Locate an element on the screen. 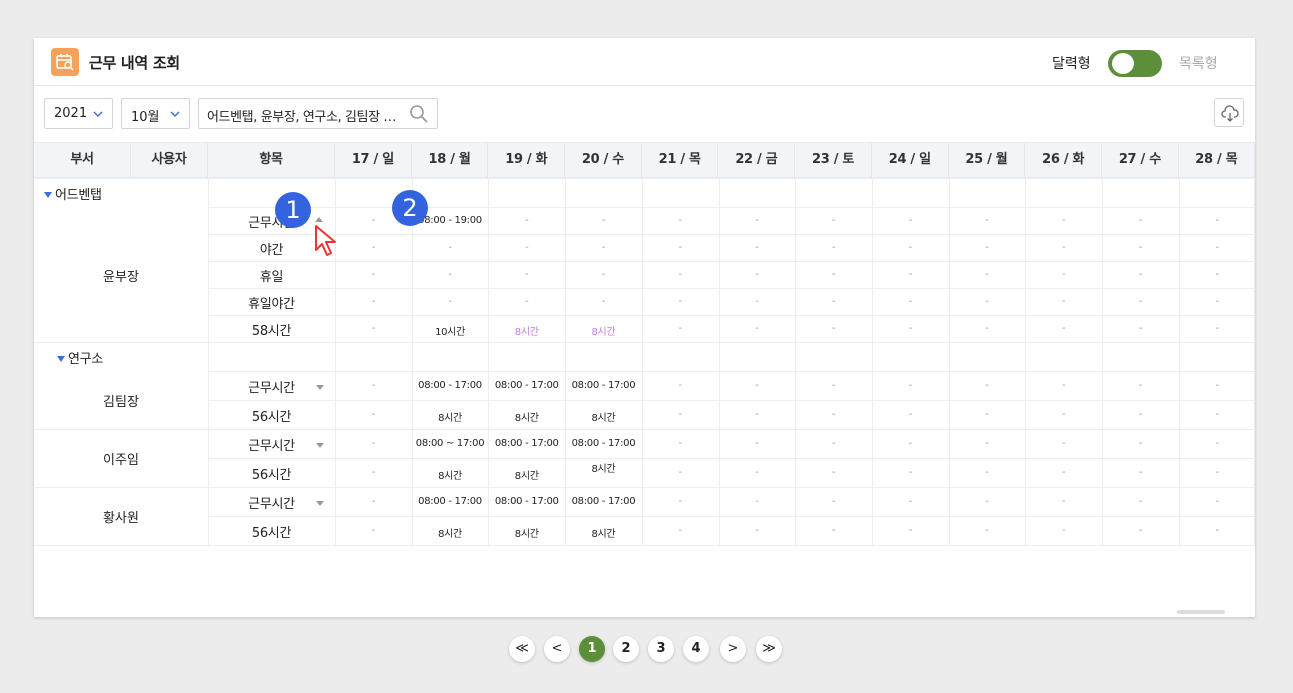  last-page-button: ≫ is located at coordinates (769, 649).